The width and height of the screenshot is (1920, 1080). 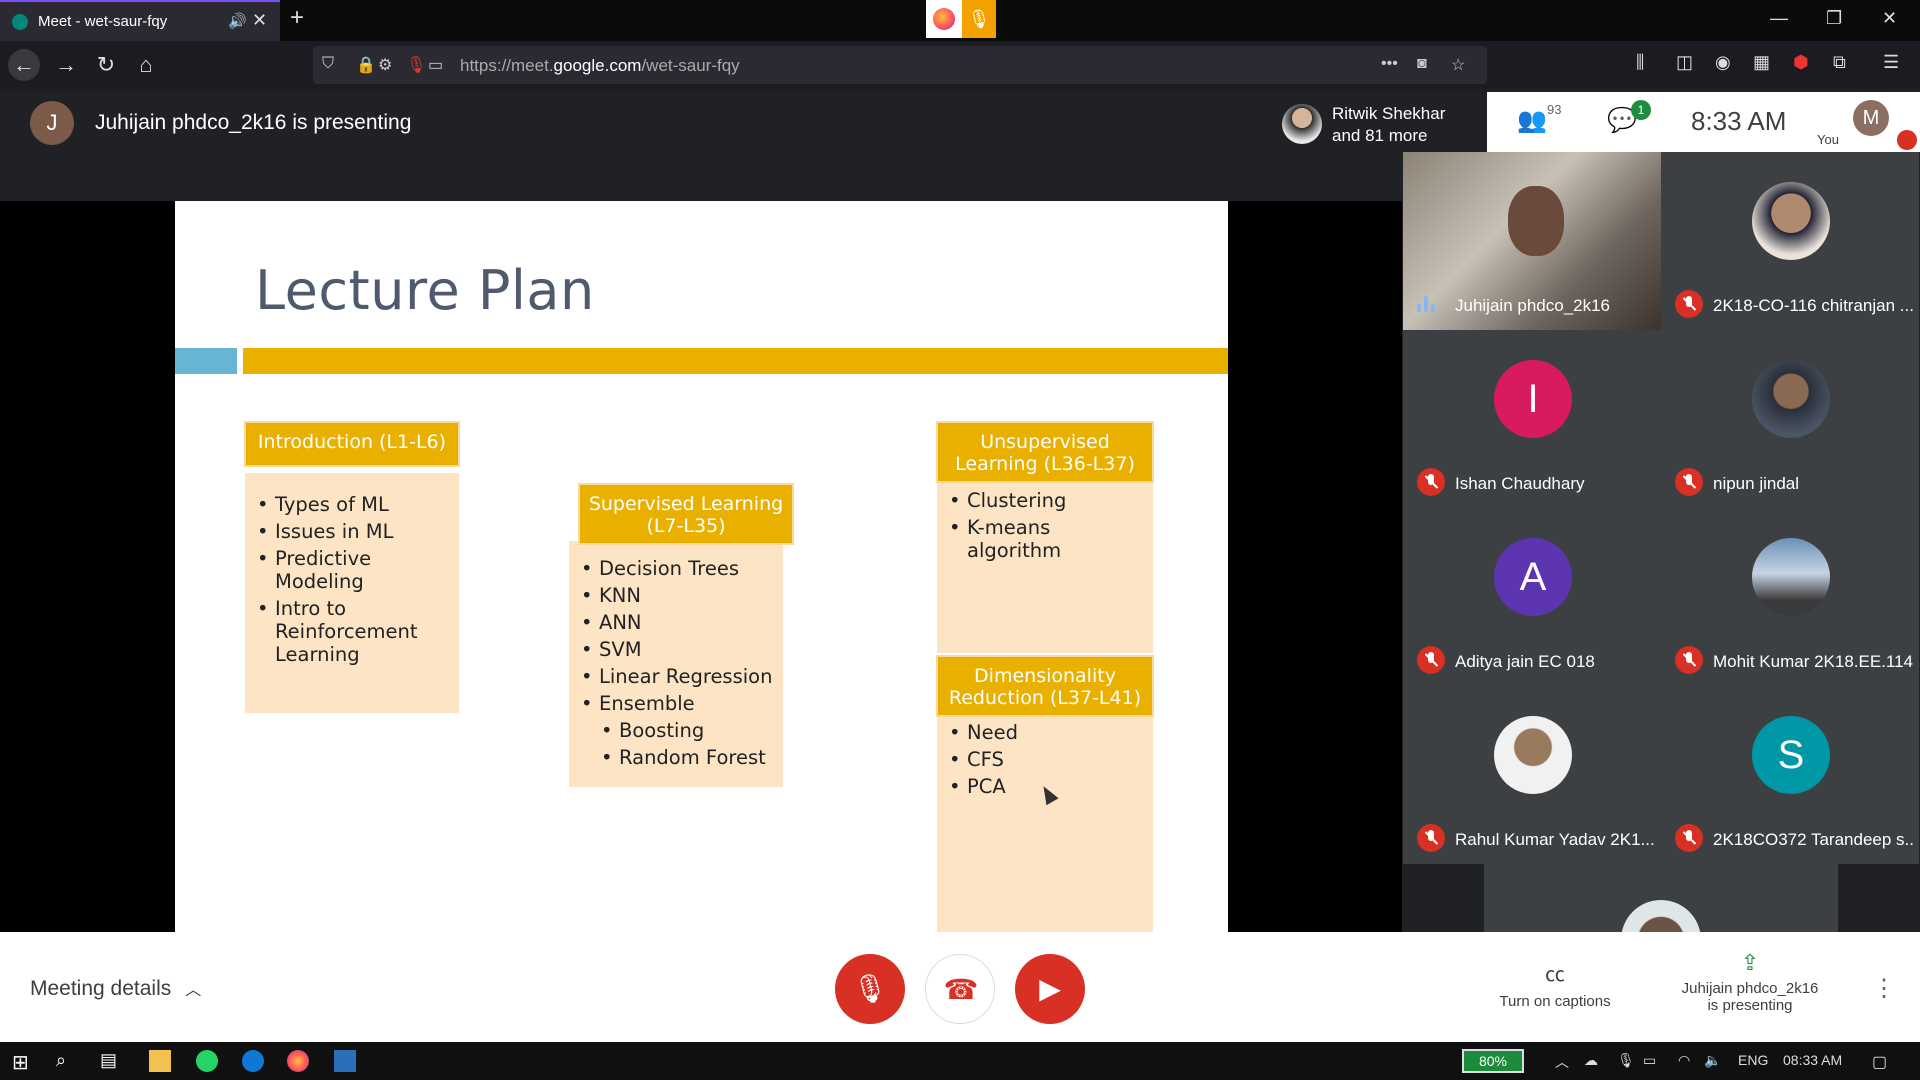 I want to click on mic-off-icon: 🎙, so click(x=870, y=988).